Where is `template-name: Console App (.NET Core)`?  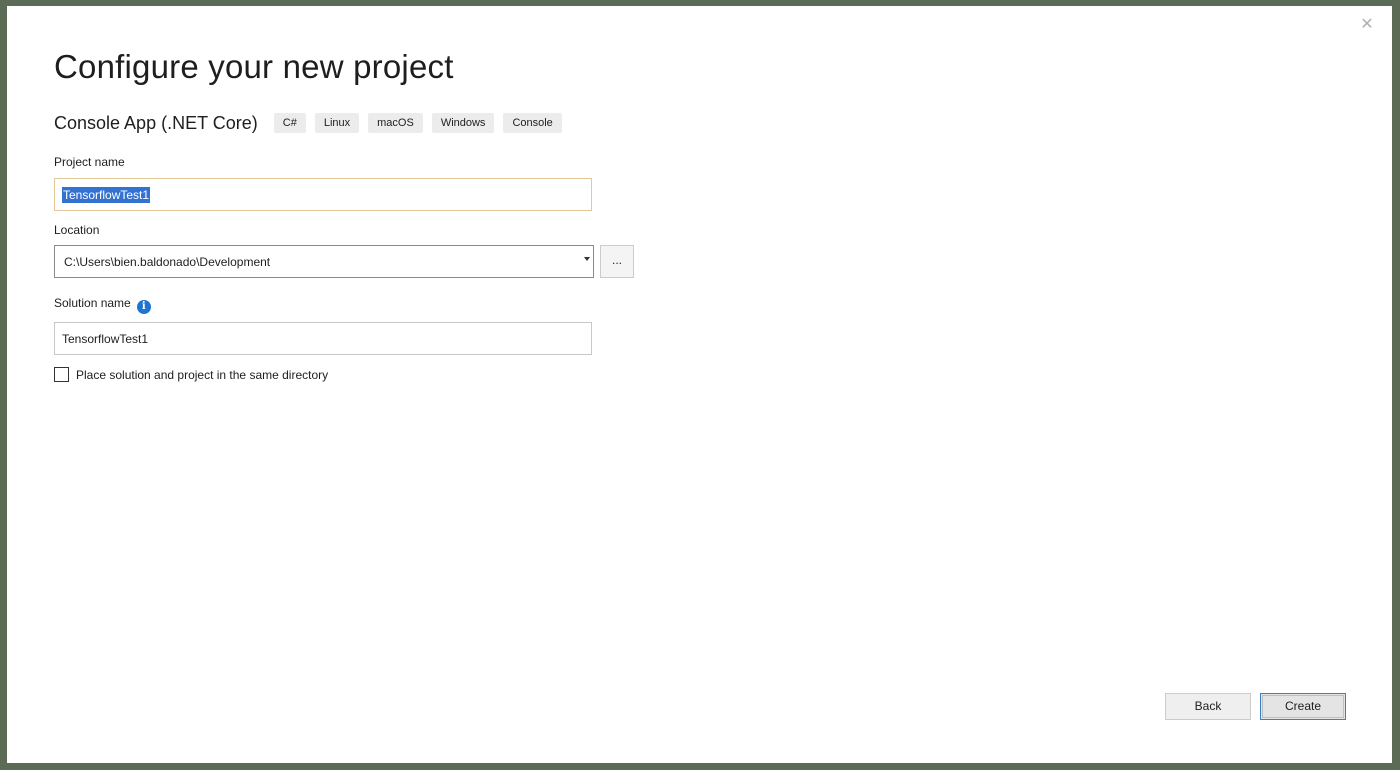
template-name: Console App (.NET Core) is located at coordinates (156, 122).